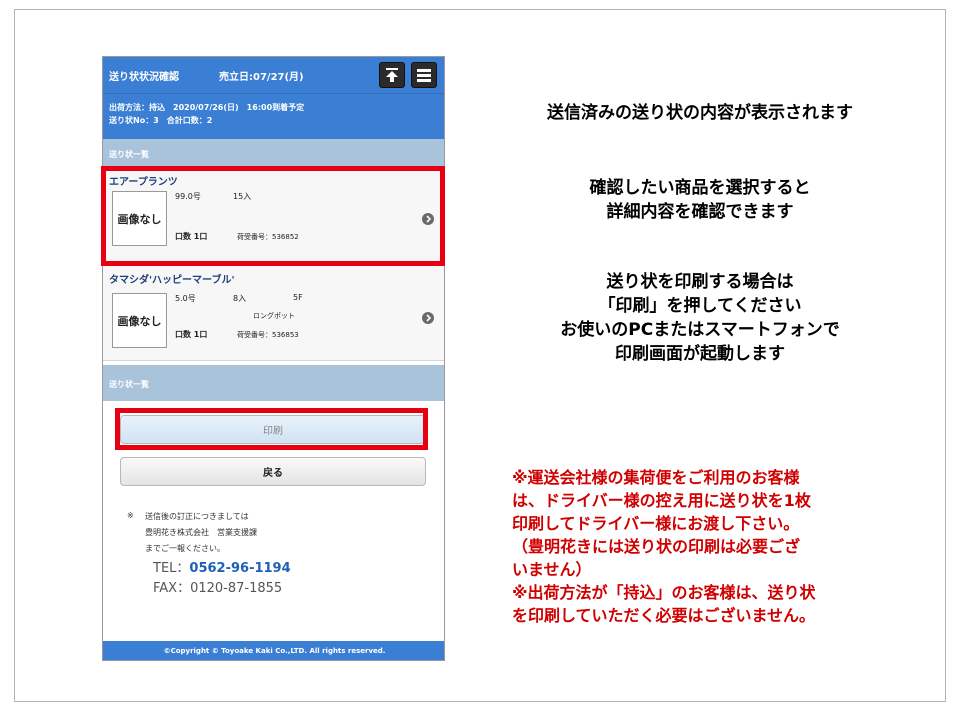 Image resolution: width=960 pixels, height=720 pixels. I want to click on instruction-line: 印刷画面が起動します, so click(700, 354).